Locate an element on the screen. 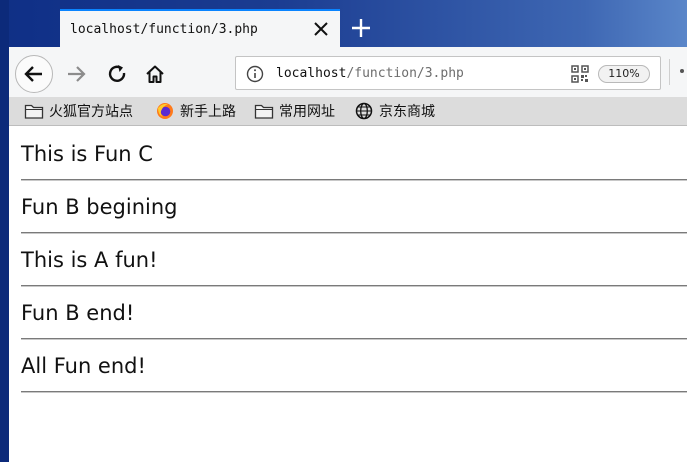 This screenshot has height=462, width=687. reload-icon is located at coordinates (117, 73).